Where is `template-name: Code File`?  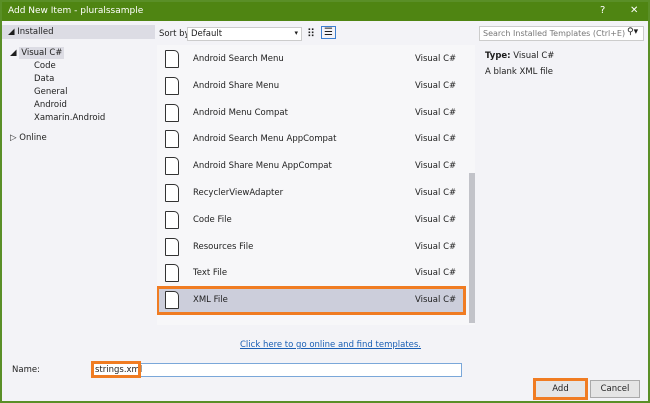 template-name: Code File is located at coordinates (212, 219).